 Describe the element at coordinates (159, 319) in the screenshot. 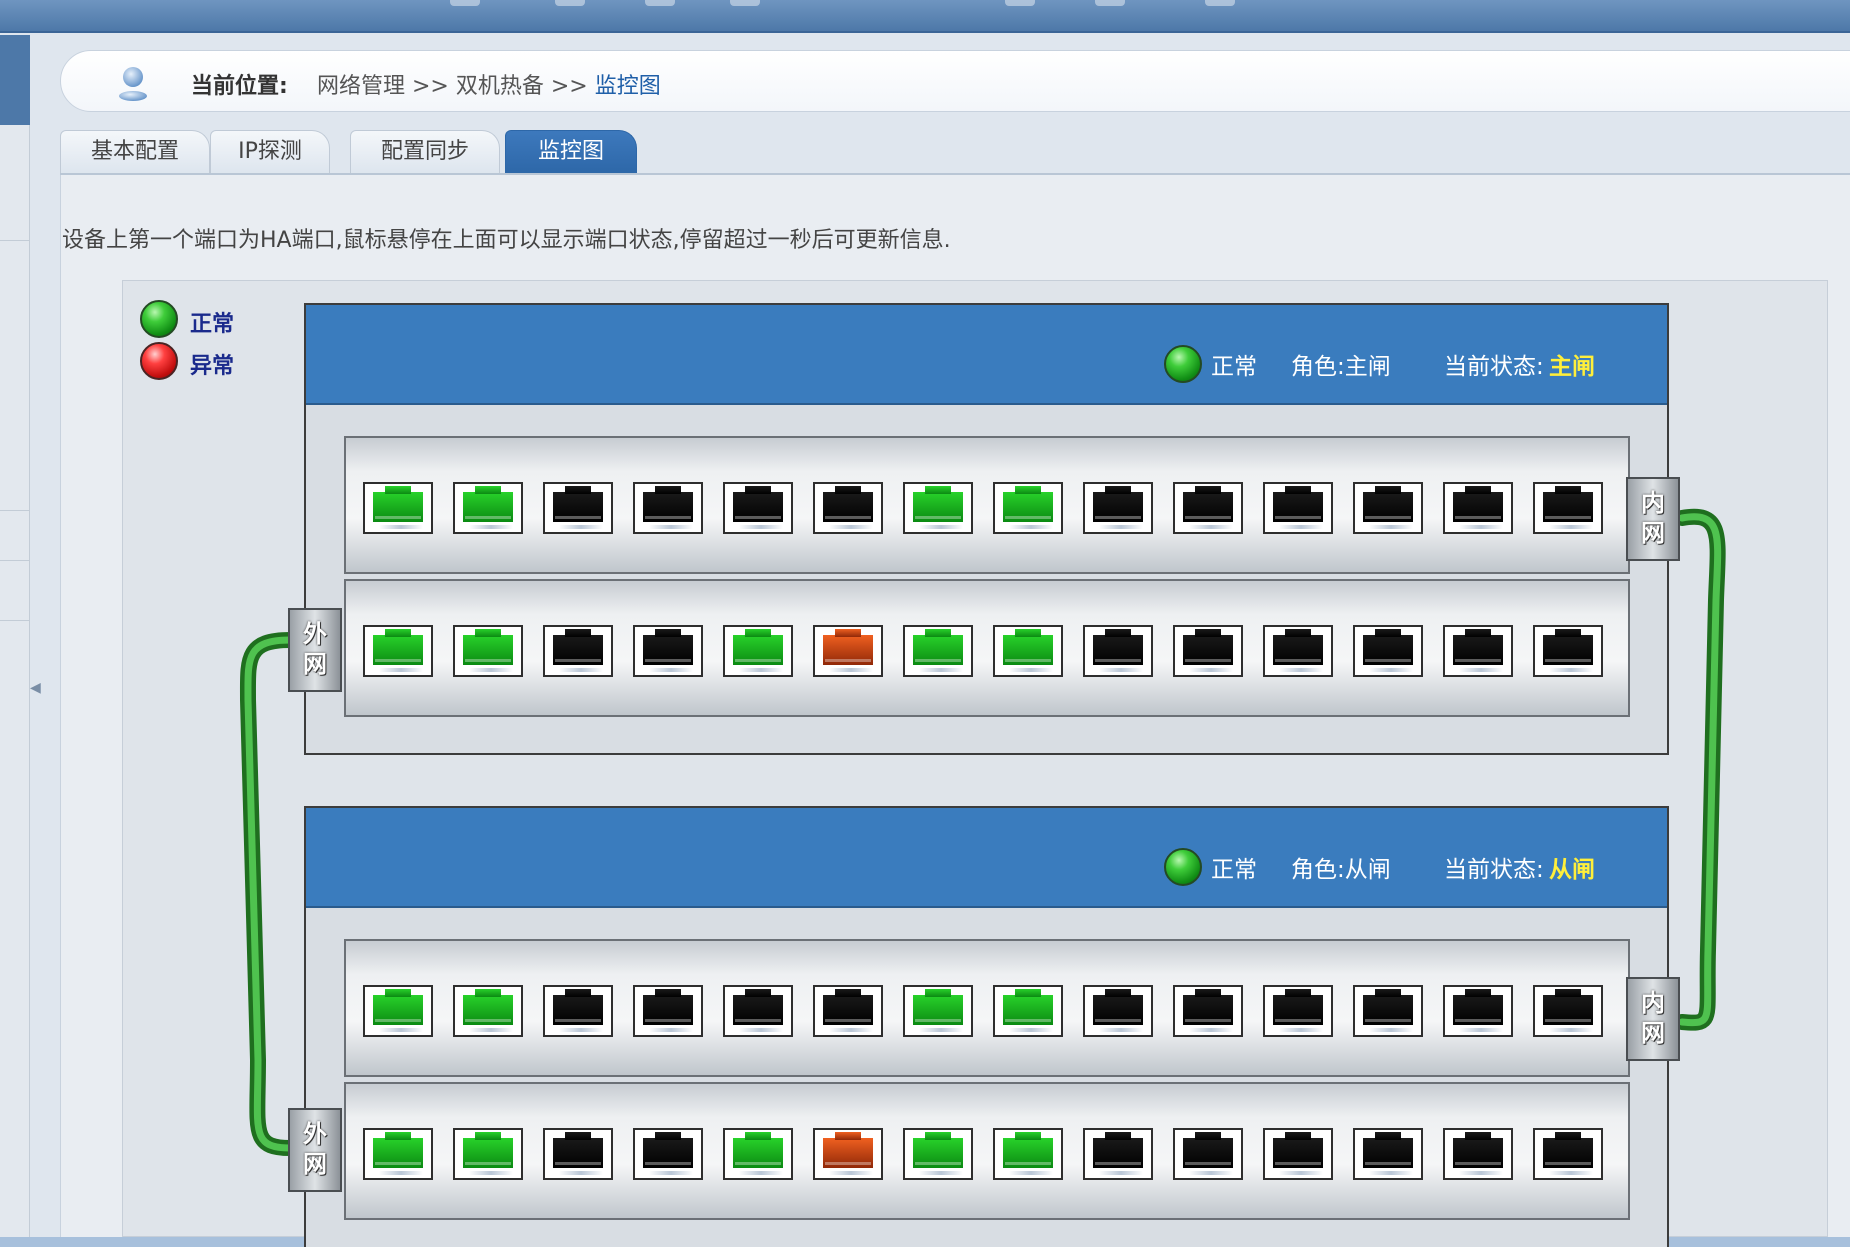

I see `green-status-icon` at that location.